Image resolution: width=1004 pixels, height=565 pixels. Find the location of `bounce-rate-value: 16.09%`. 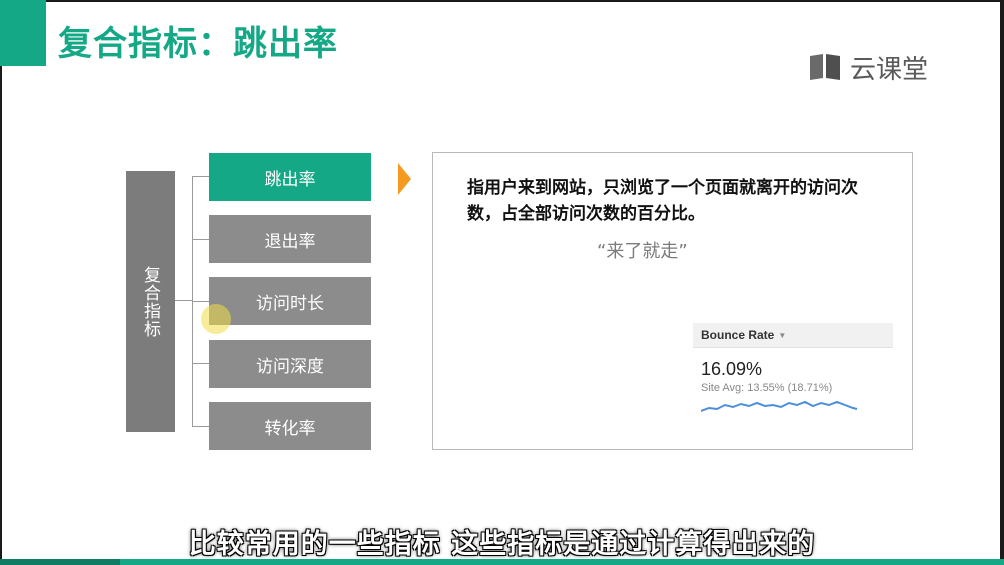

bounce-rate-value: 16.09% is located at coordinates (732, 369).